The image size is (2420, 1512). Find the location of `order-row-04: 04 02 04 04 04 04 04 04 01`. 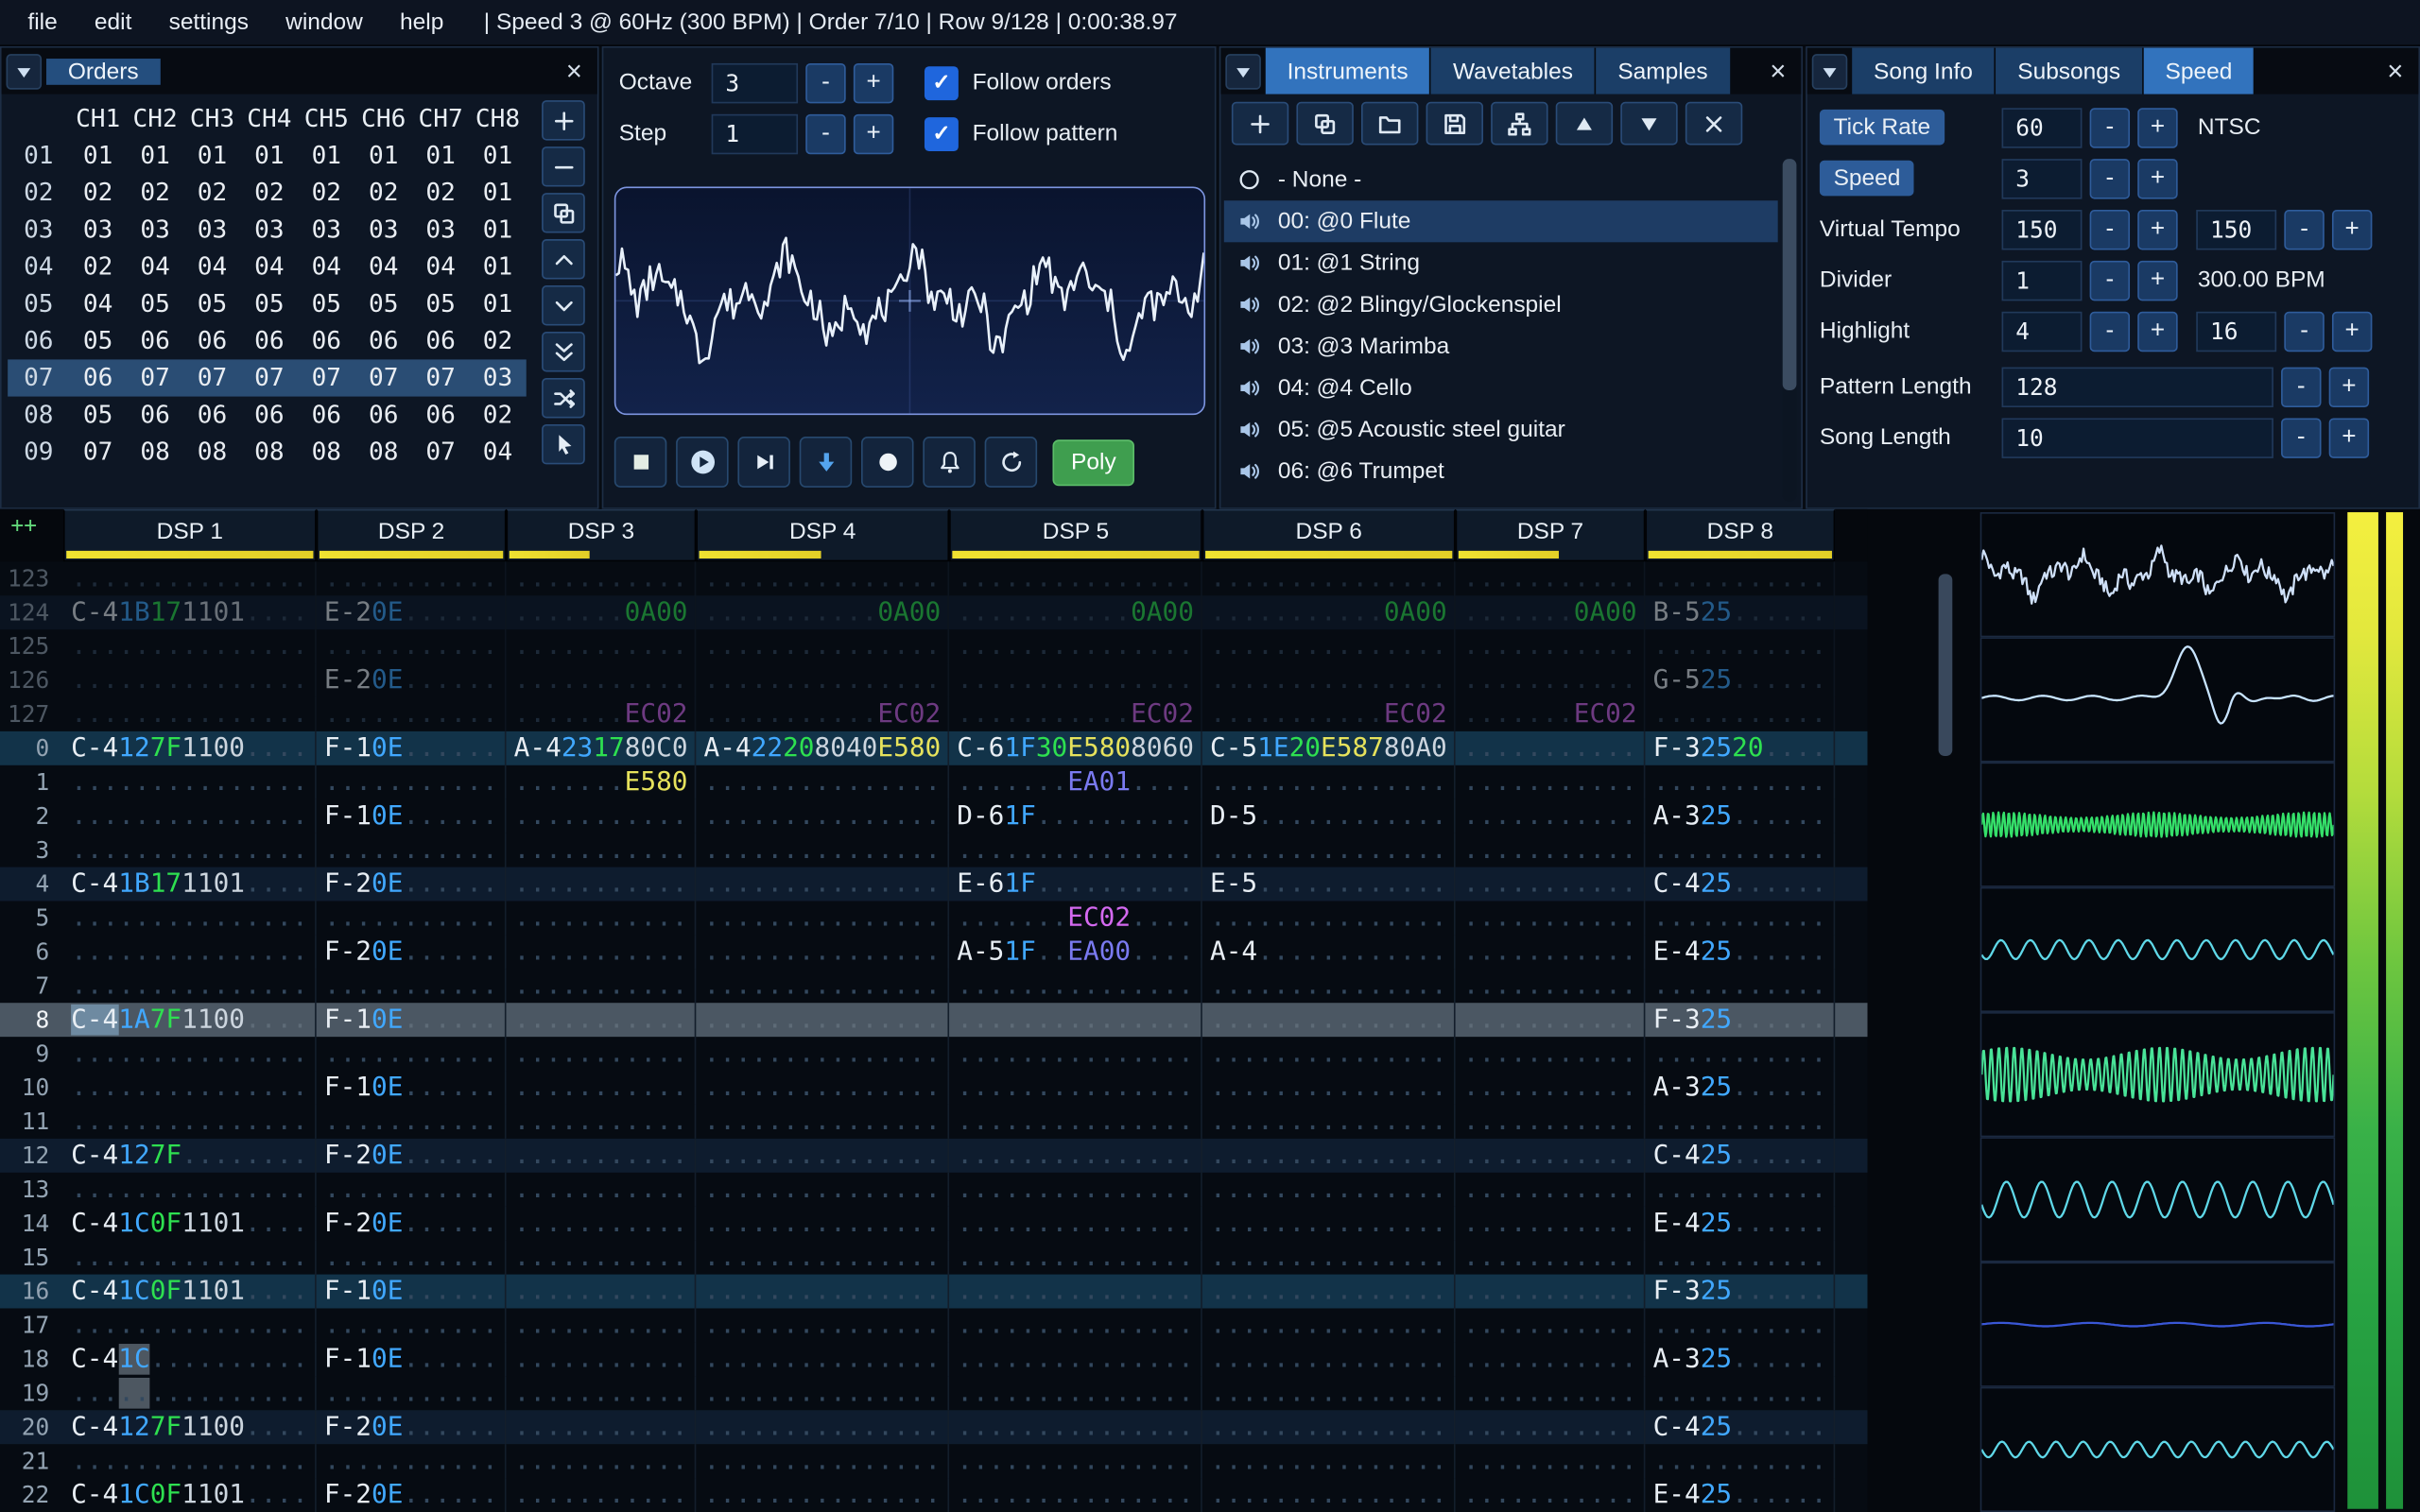

order-row-04: 04 02 04 04 04 04 04 04 01 is located at coordinates (267, 267).